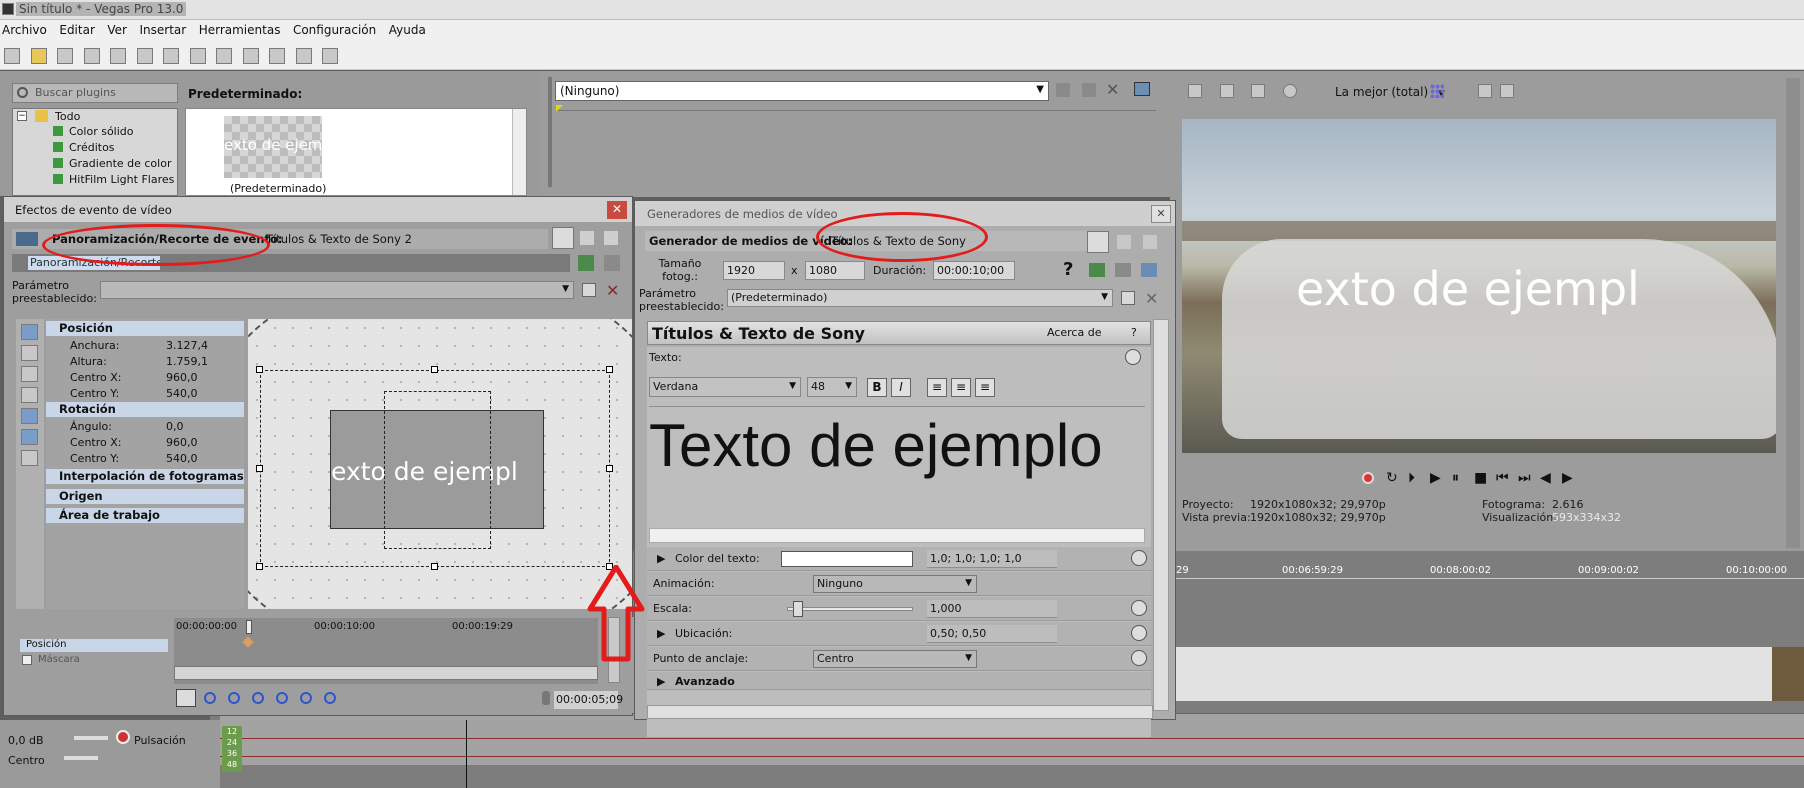  Describe the element at coordinates (961, 387) in the screenshot. I see `align-center-button: ≡` at that location.